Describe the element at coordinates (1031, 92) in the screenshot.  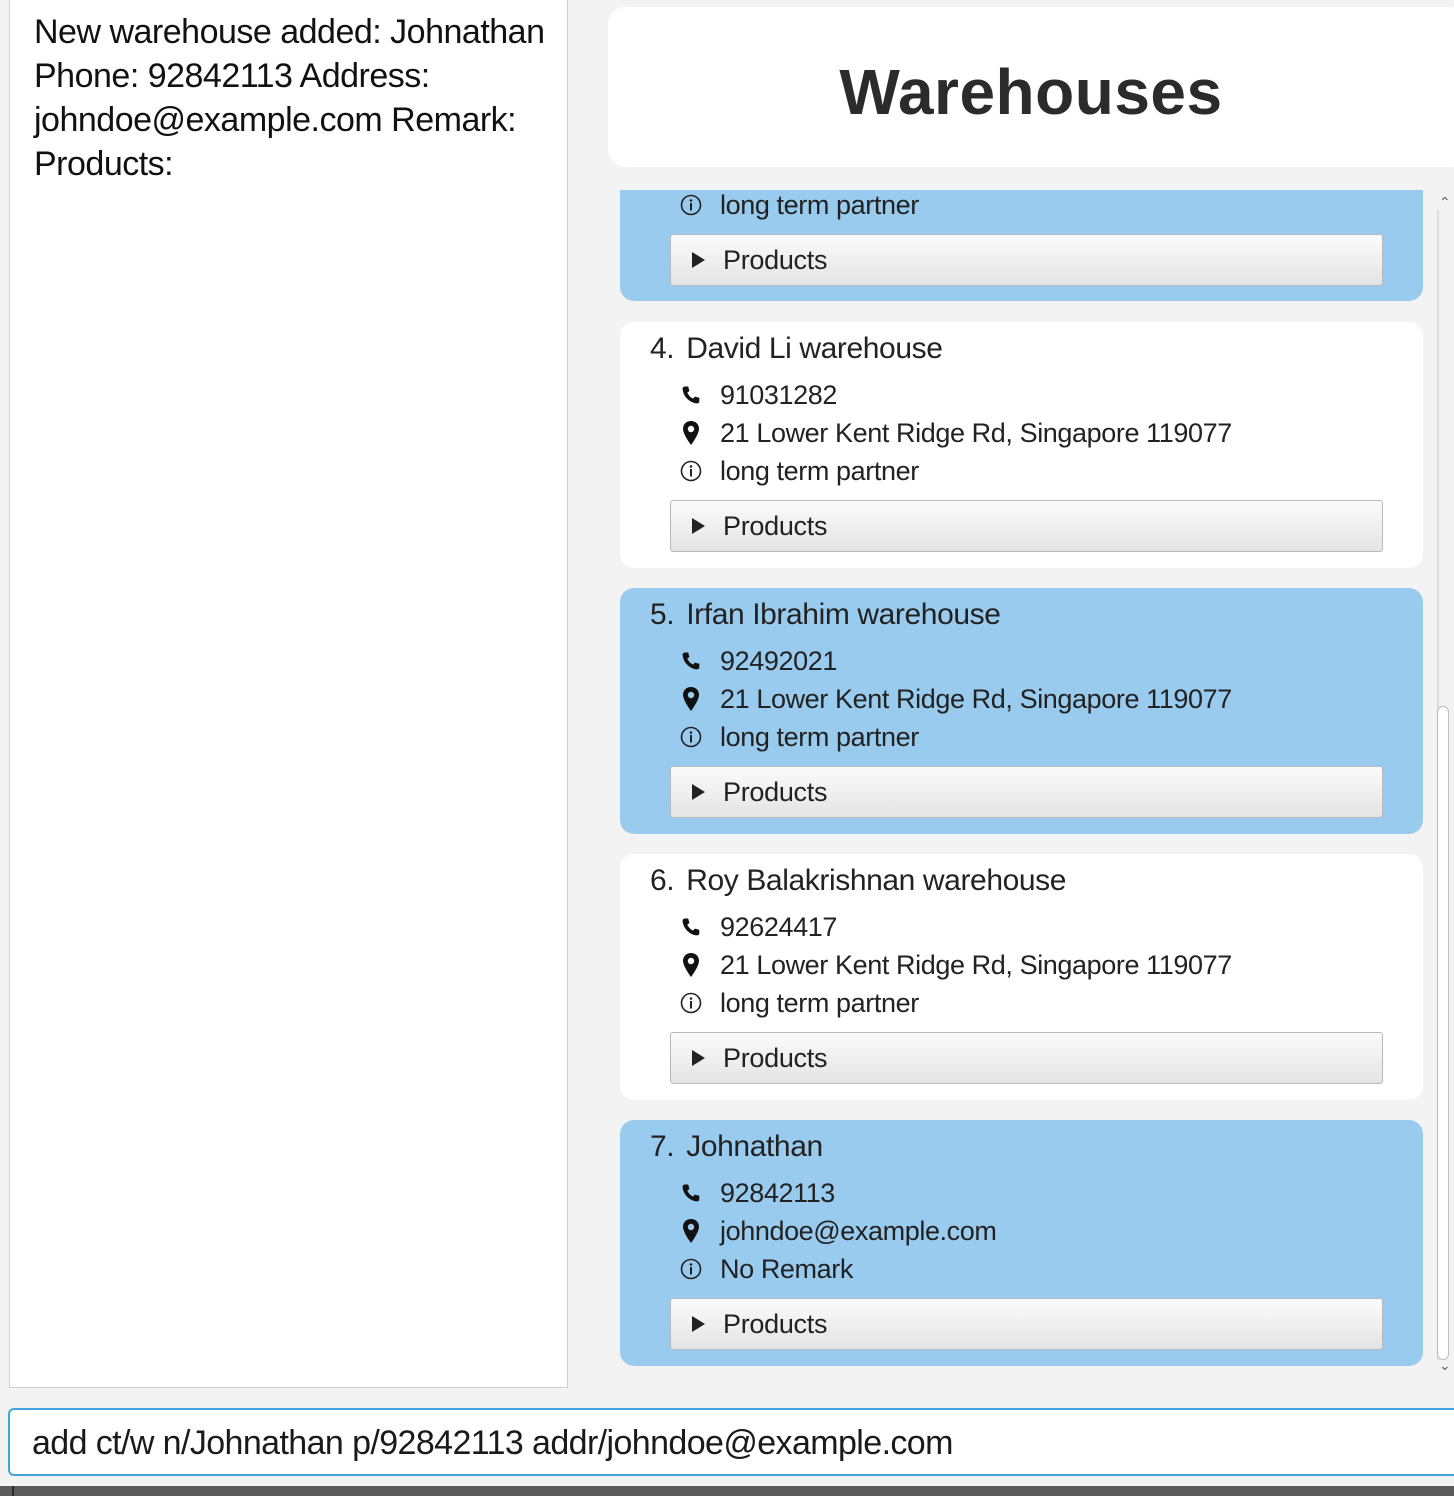
I see `page-title: Warehouses` at that location.